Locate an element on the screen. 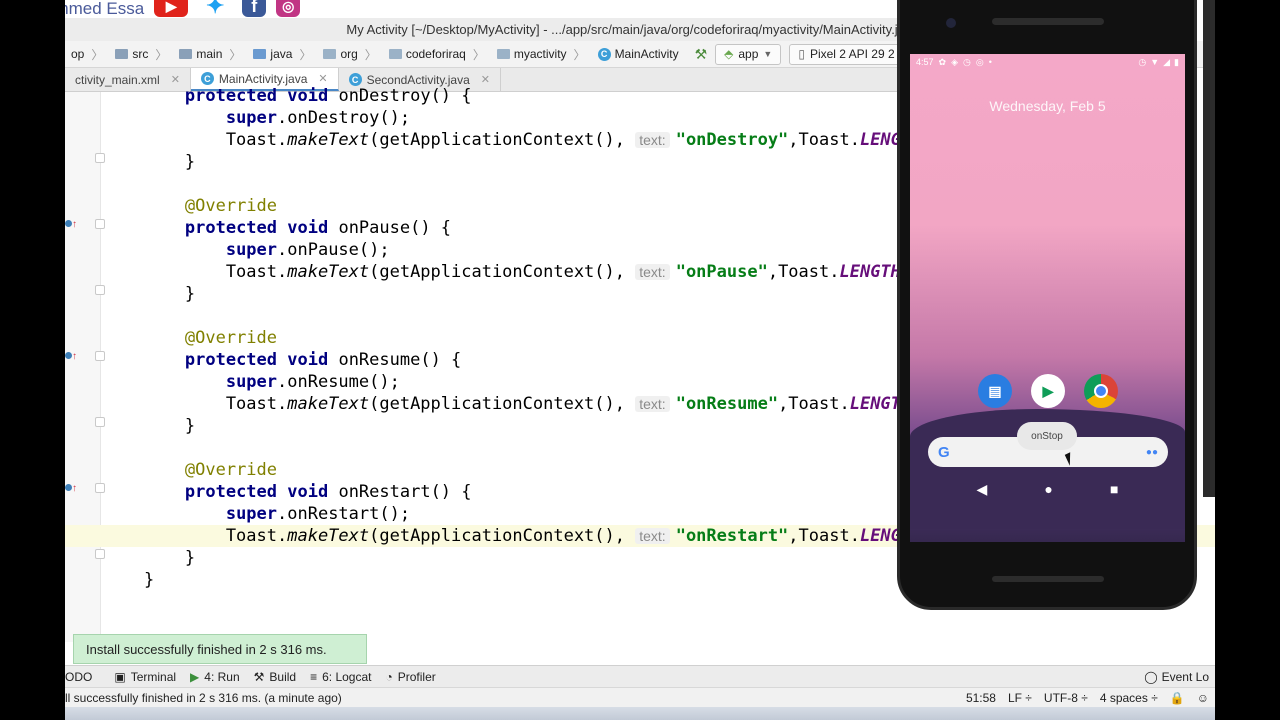  build-hammer-icon: ⚒ is located at coordinates (701, 54).